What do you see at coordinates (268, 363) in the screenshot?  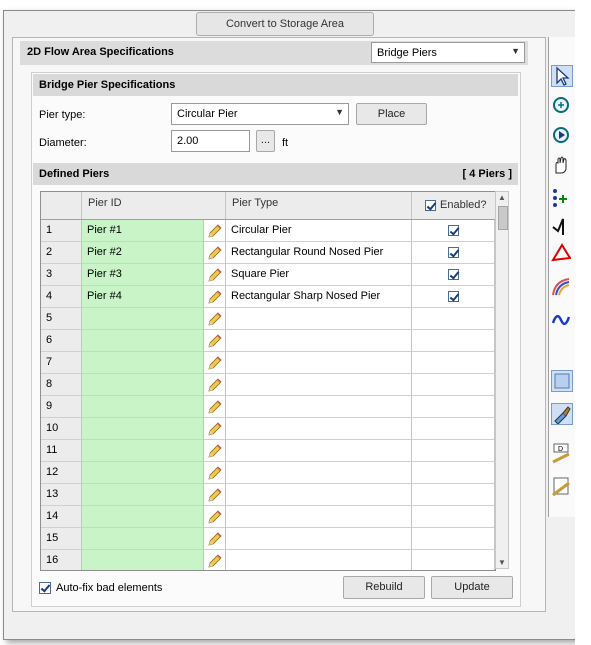 I see `table-row: 7` at bounding box center [268, 363].